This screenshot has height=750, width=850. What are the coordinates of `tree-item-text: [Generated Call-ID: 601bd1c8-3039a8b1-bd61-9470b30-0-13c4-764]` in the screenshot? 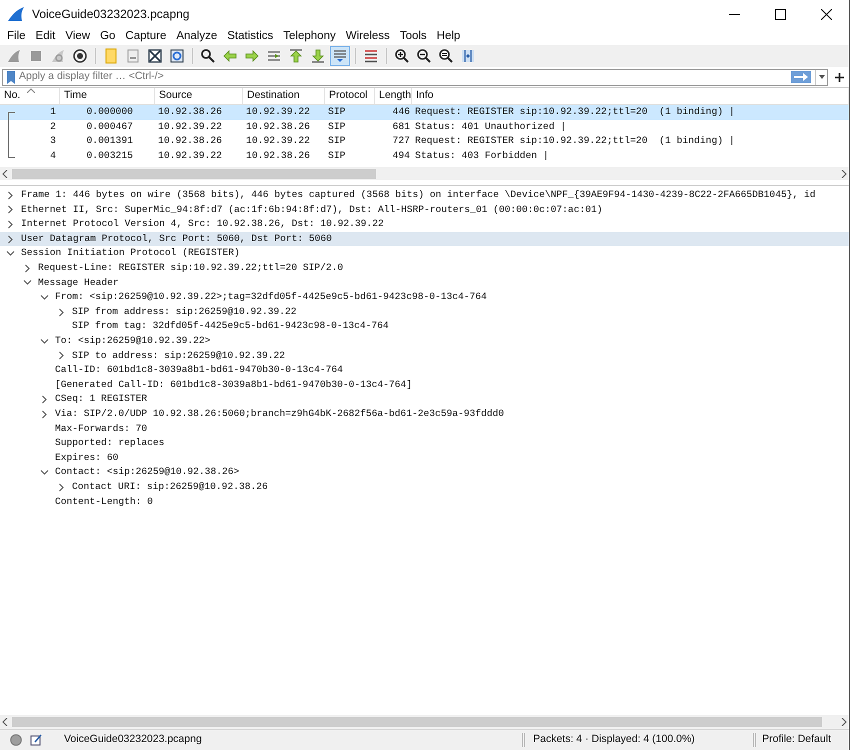 It's located at (233, 385).